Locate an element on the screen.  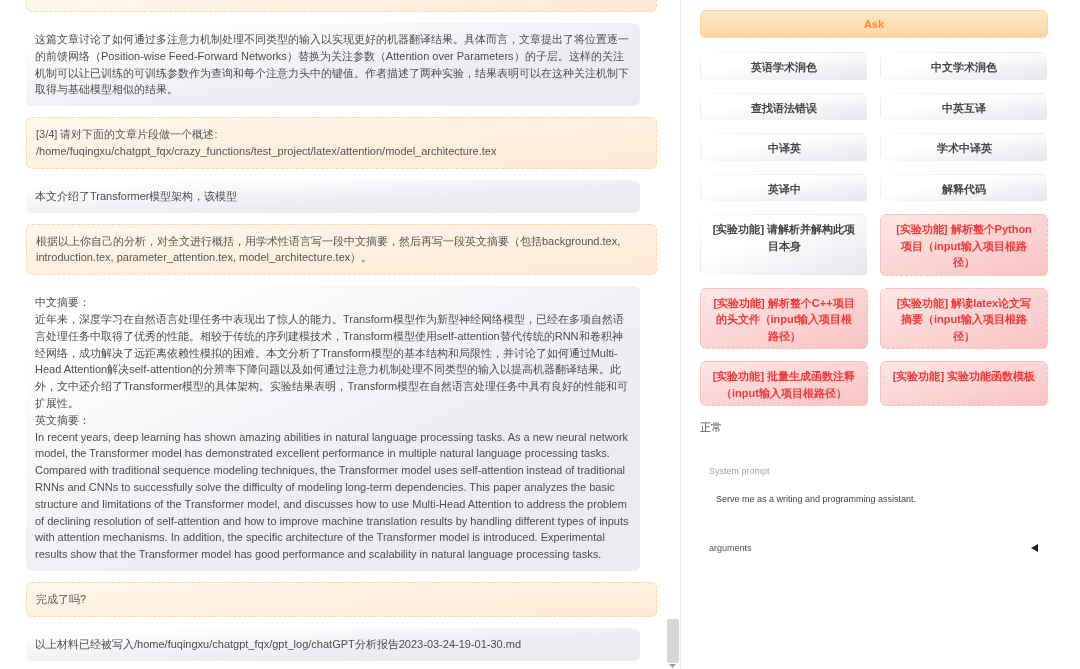
scroll-down-arrow-icon is located at coordinates (672, 666).